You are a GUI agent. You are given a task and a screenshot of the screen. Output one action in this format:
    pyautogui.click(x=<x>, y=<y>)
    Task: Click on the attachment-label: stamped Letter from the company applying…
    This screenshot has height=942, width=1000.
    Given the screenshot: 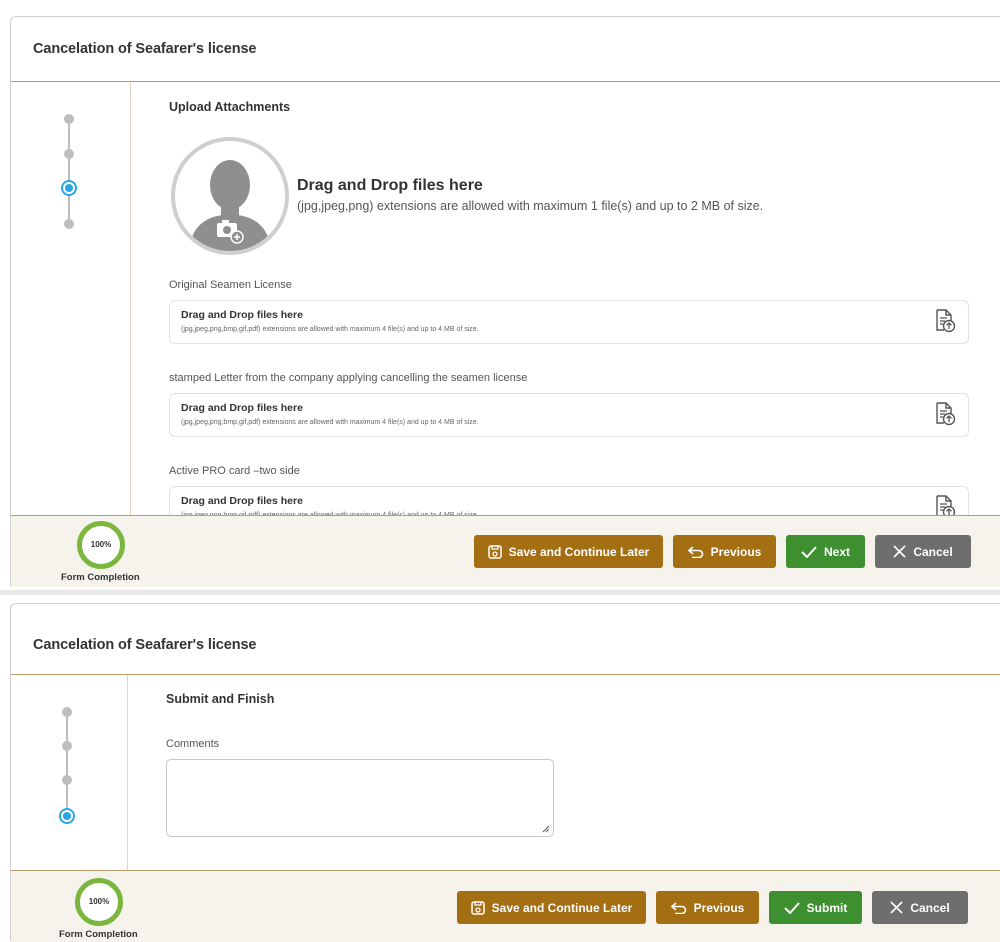 What is the action you would take?
    pyautogui.click(x=348, y=378)
    